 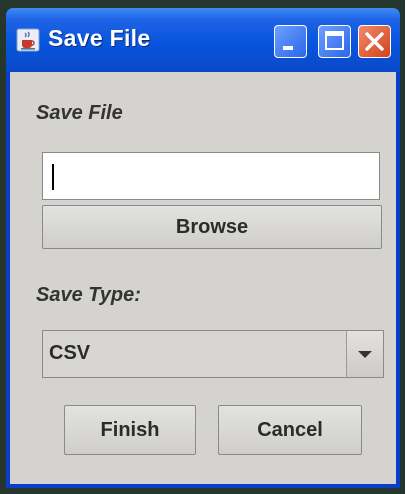 I want to click on save-type-dropdown: CSV, so click(x=213, y=354).